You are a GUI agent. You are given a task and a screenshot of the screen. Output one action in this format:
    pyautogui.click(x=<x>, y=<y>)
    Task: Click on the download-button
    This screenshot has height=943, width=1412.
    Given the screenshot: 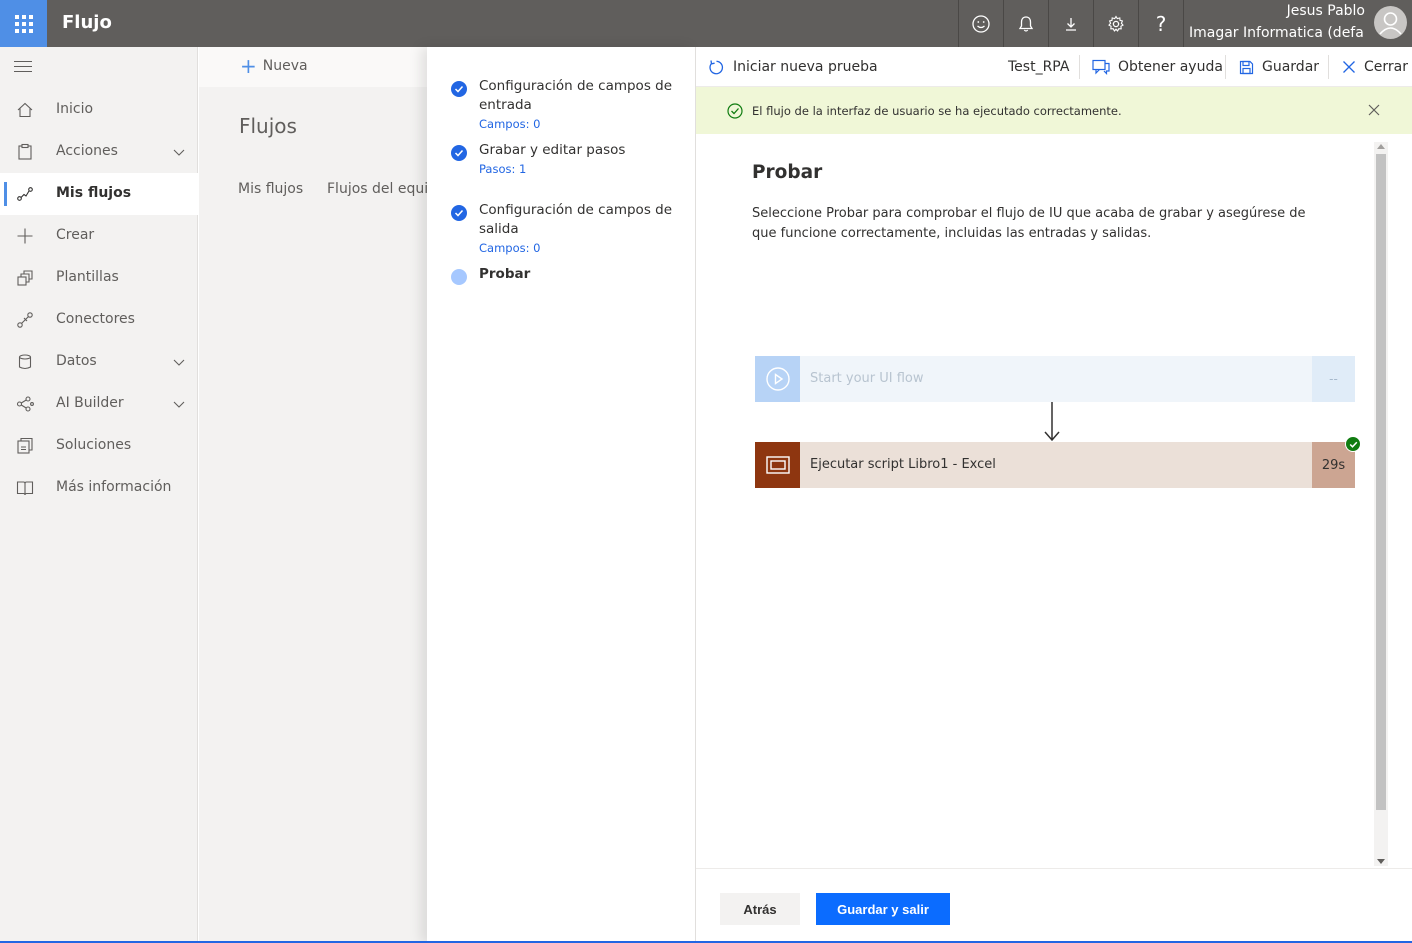 What is the action you would take?
    pyautogui.click(x=1070, y=23)
    